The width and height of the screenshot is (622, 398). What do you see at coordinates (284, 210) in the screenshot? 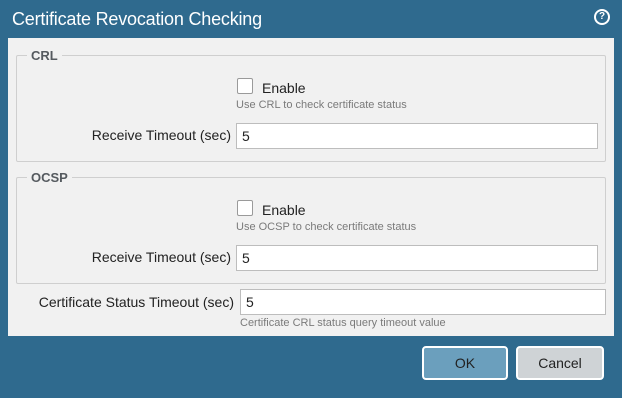
I see `ocsp-enable-label: Enable` at bounding box center [284, 210].